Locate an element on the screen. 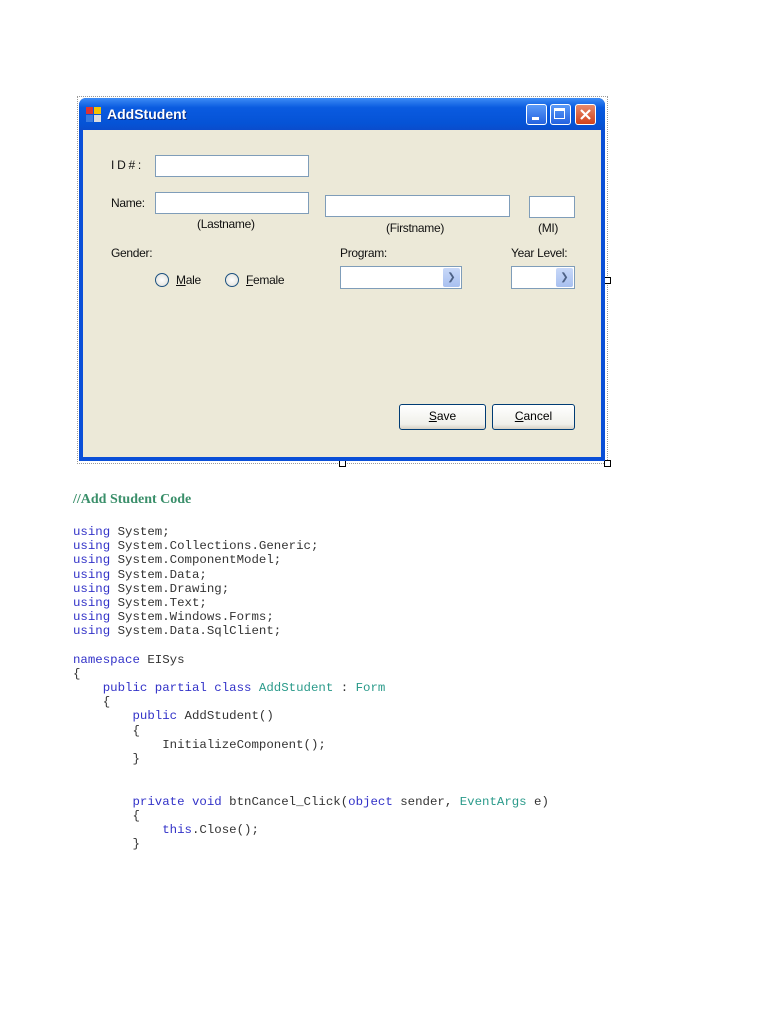 Image resolution: width=768 pixels, height=1024 pixels. code-keyword: private void is located at coordinates (177, 801).